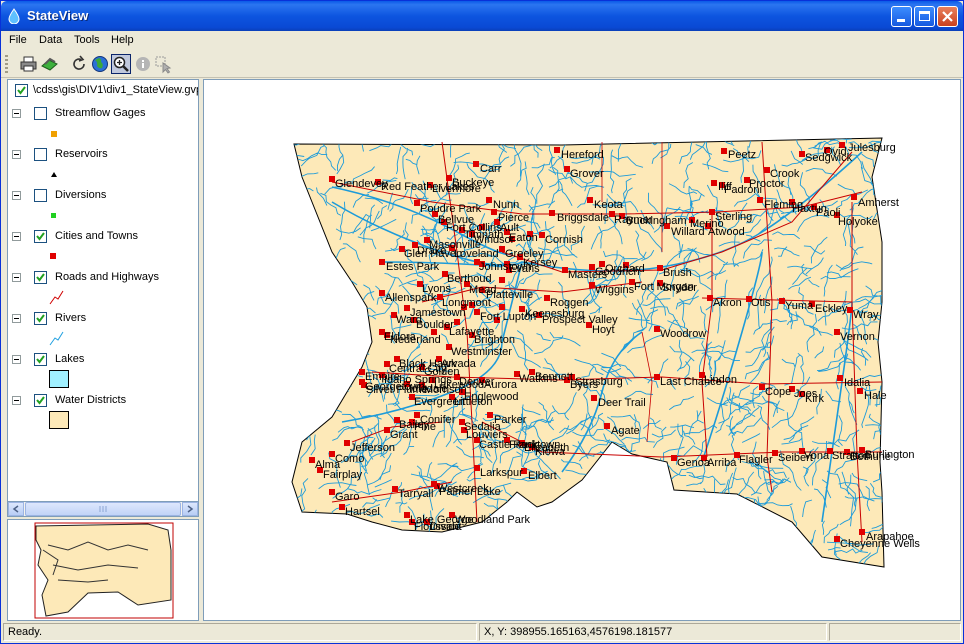  I want to click on road-symbol, so click(56, 297).